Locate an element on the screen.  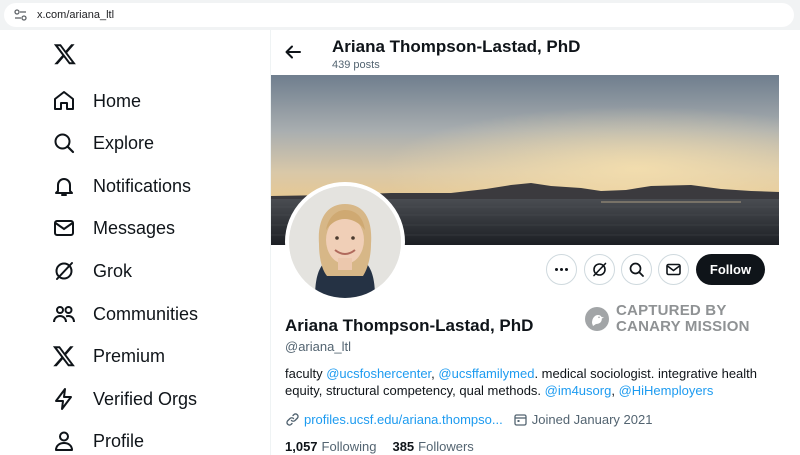
canary-bird-icon is located at coordinates (597, 319).